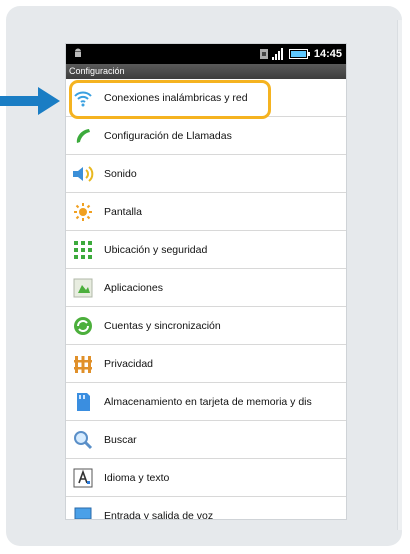 The height and width of the screenshot is (554, 410). What do you see at coordinates (83, 364) in the screenshot?
I see `privacy-fence-icon` at bounding box center [83, 364].